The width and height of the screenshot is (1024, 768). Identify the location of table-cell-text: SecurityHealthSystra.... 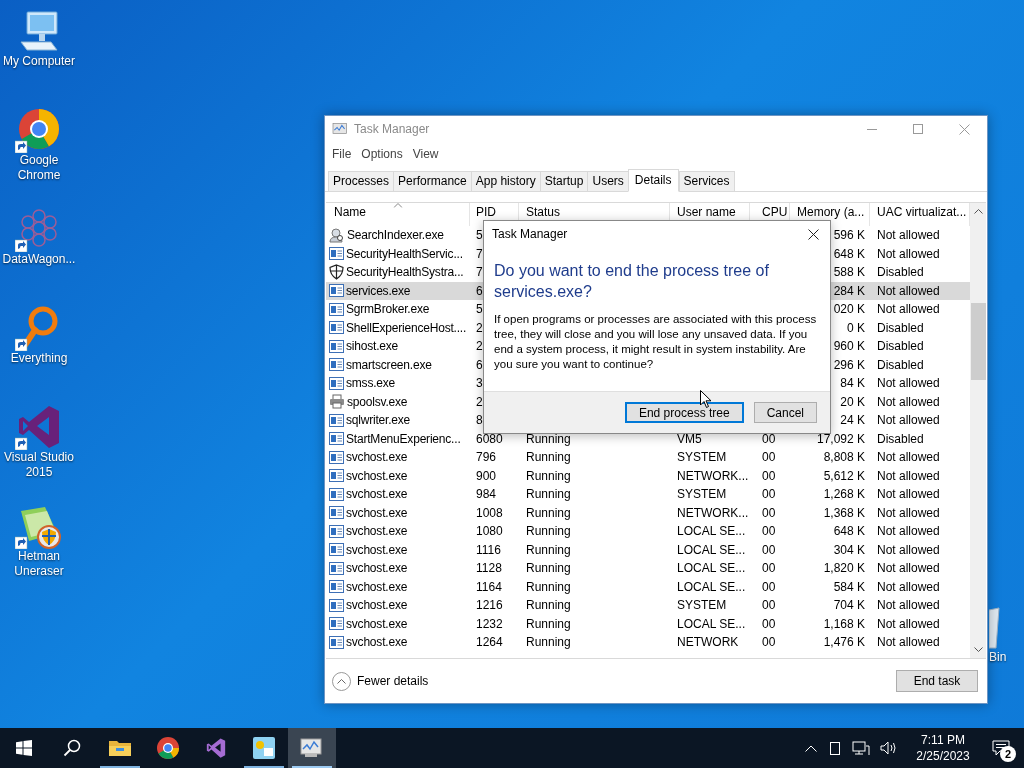
(405, 273).